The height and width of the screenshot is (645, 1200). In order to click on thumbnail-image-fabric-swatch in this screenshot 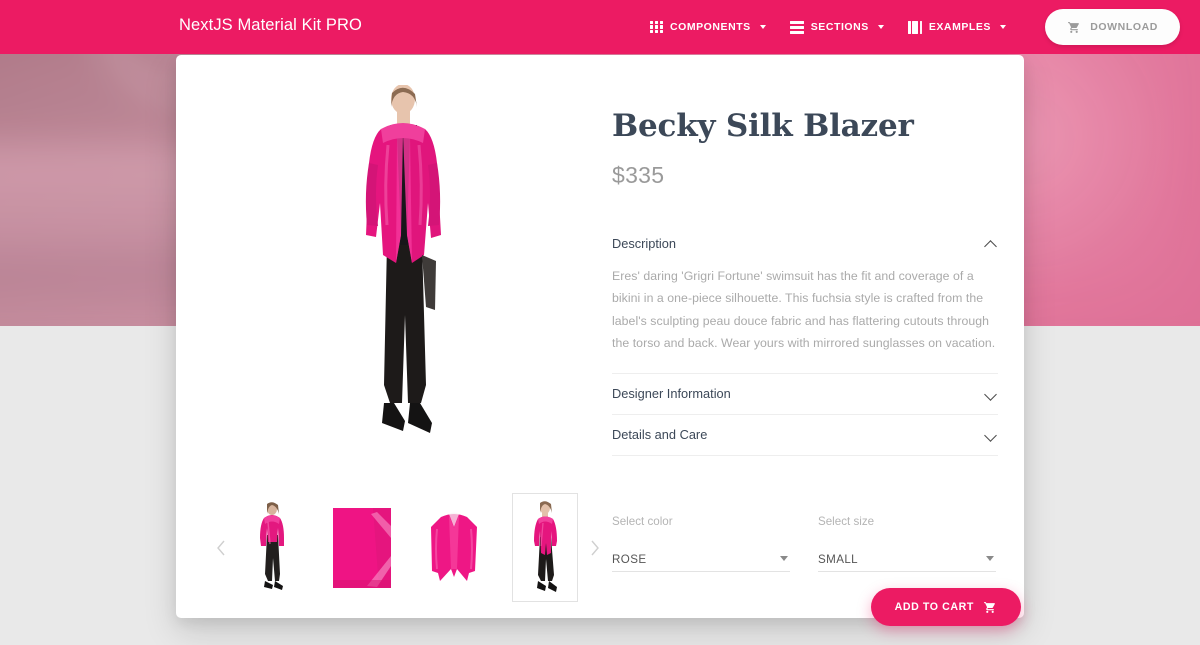, I will do `click(362, 547)`.